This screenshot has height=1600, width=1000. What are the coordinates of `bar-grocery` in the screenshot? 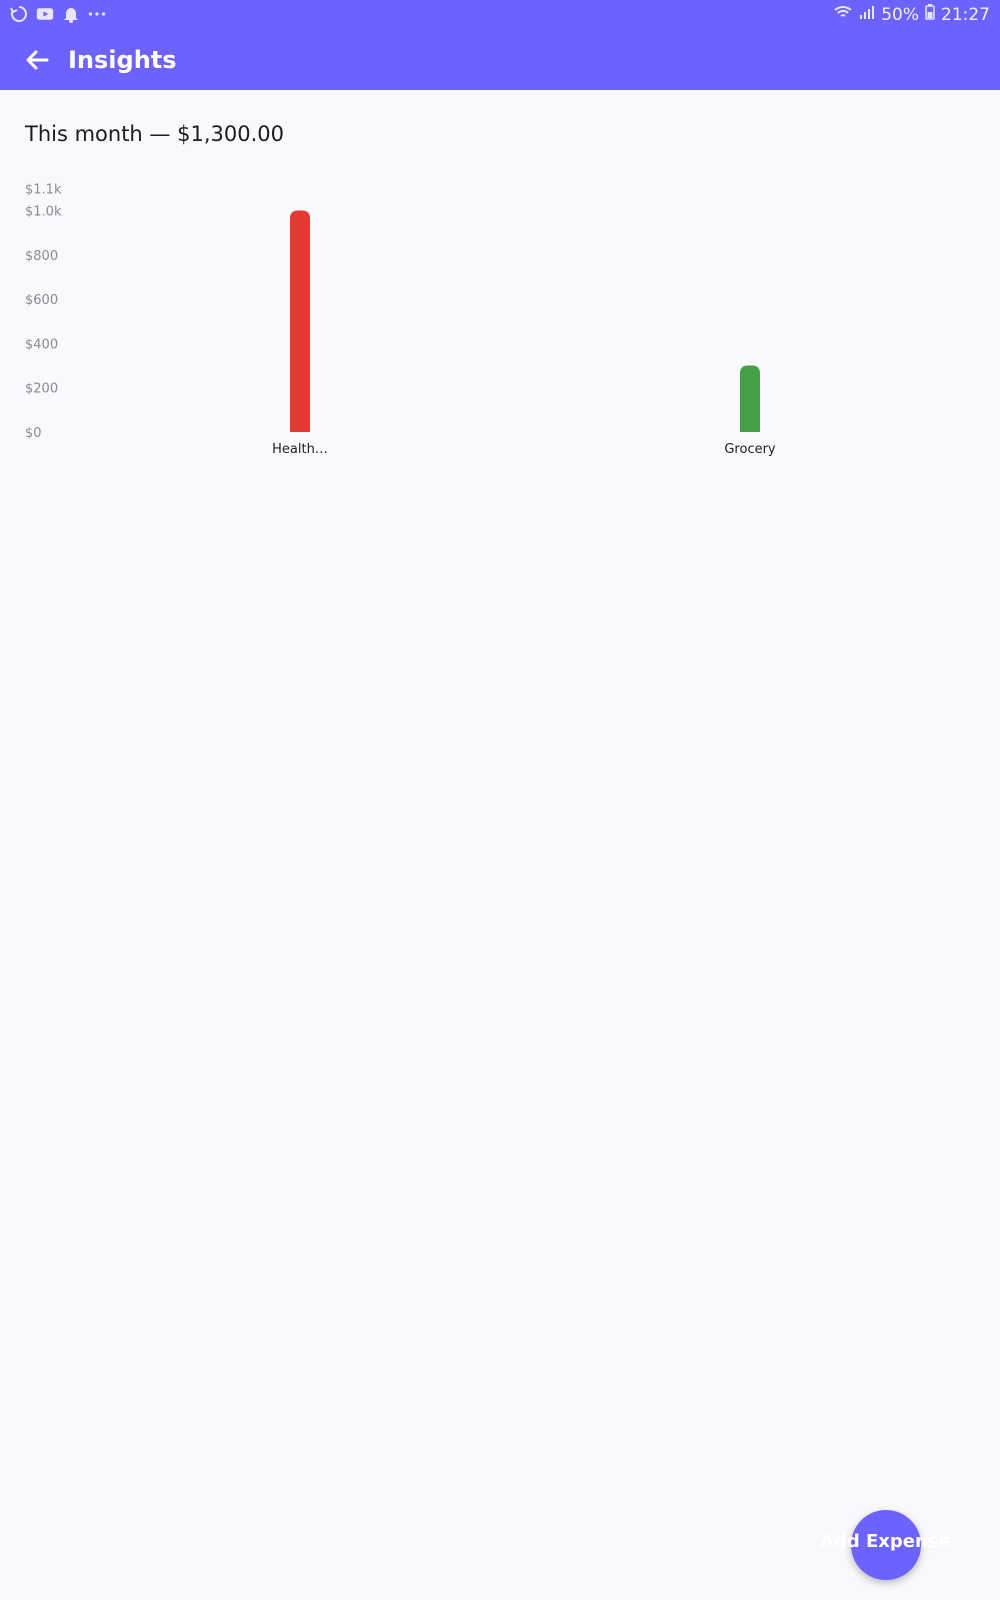 It's located at (750, 398).